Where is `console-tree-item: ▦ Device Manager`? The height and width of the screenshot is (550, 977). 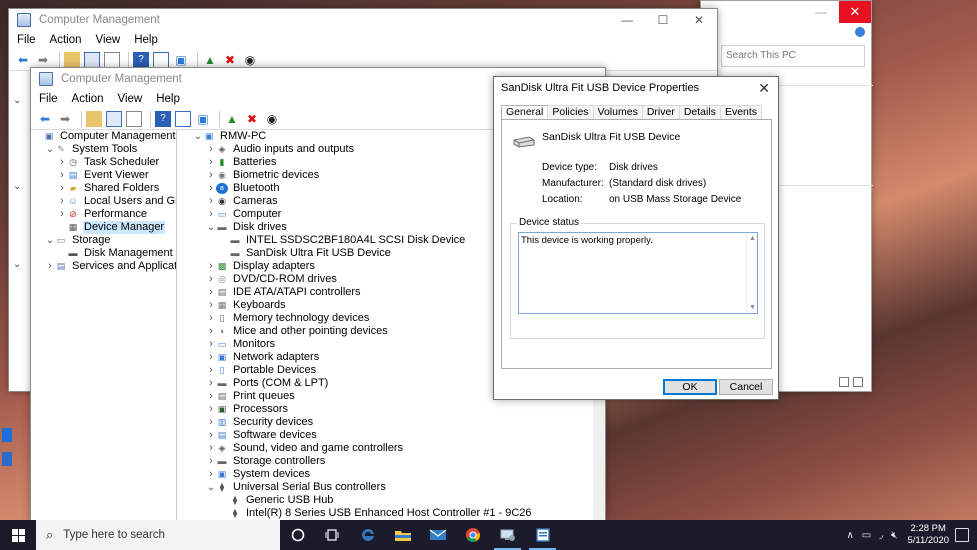
console-tree-item: ▦ Device Manager is located at coordinates (103, 227).